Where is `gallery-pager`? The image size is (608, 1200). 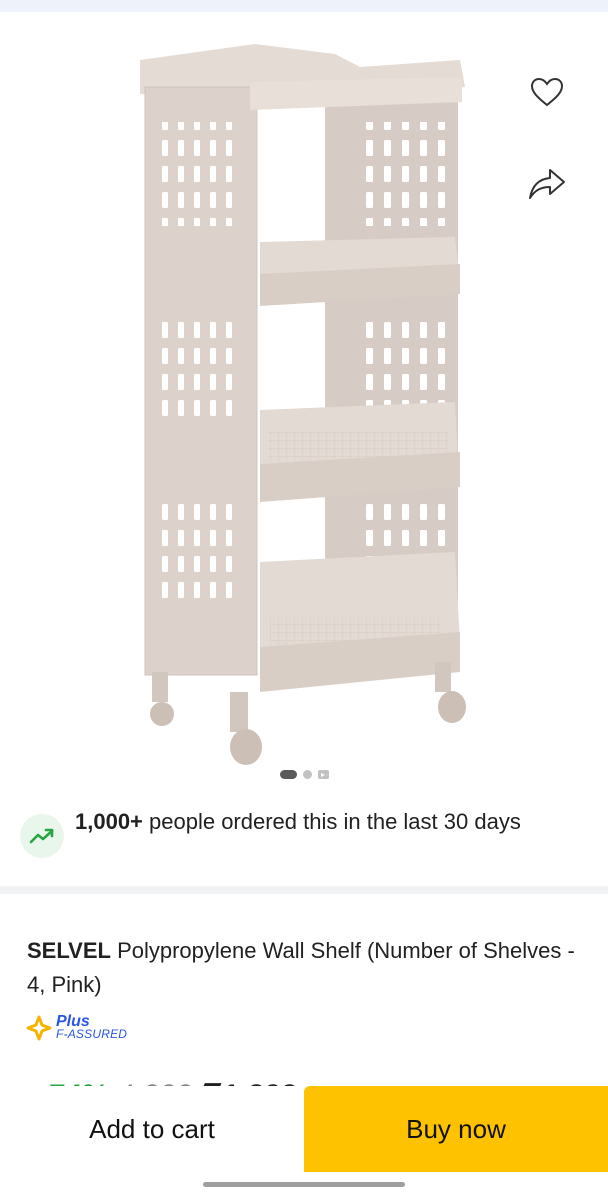
gallery-pager is located at coordinates (304, 774).